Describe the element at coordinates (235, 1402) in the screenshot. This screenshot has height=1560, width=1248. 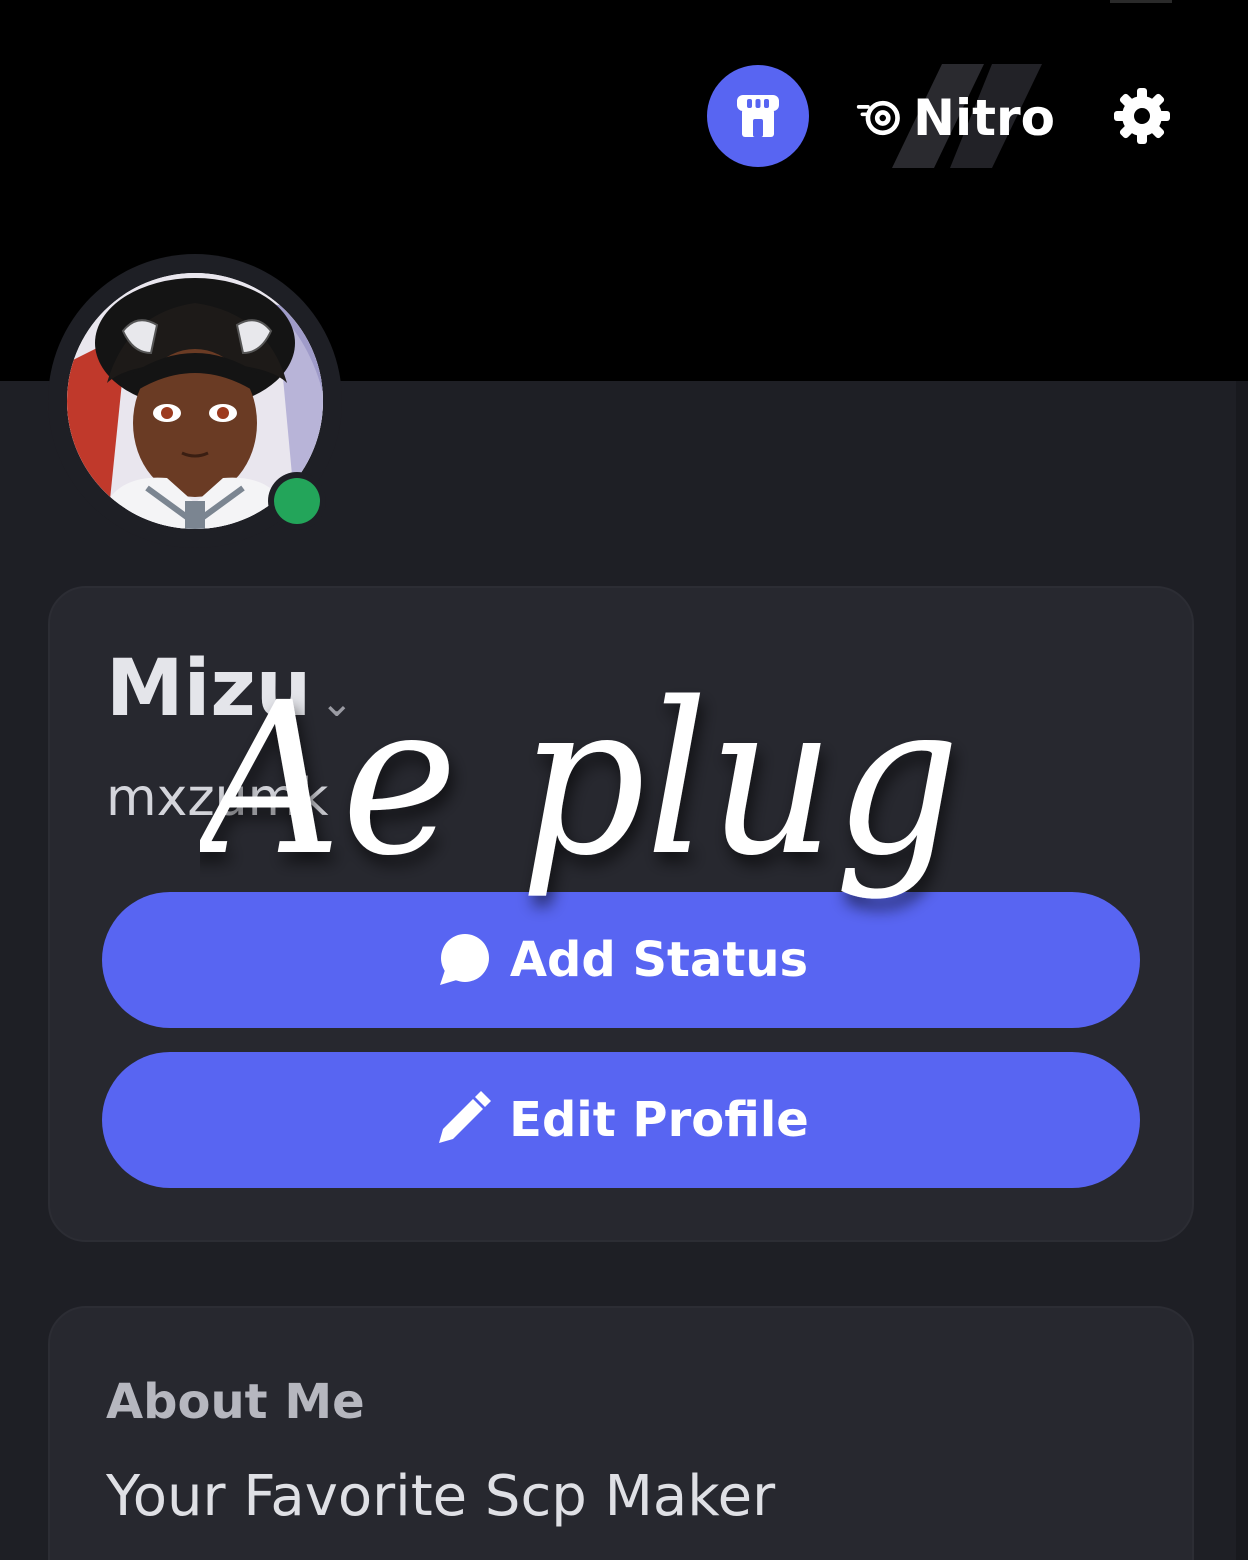
I see `about-me-heading: About Me` at that location.